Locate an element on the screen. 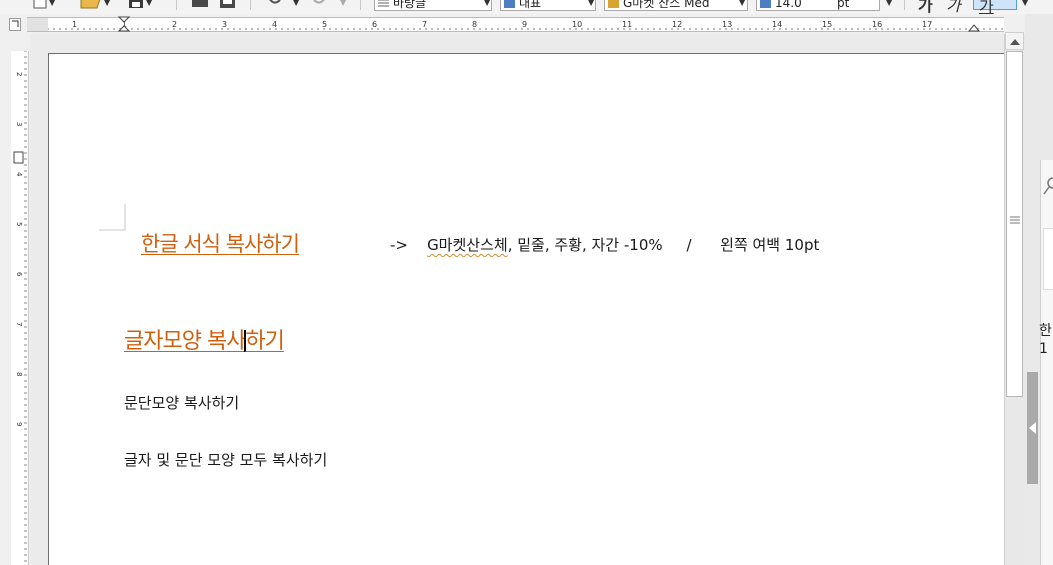 The height and width of the screenshot is (565, 1053). ruler-toggle-button is located at coordinates (15, 24).